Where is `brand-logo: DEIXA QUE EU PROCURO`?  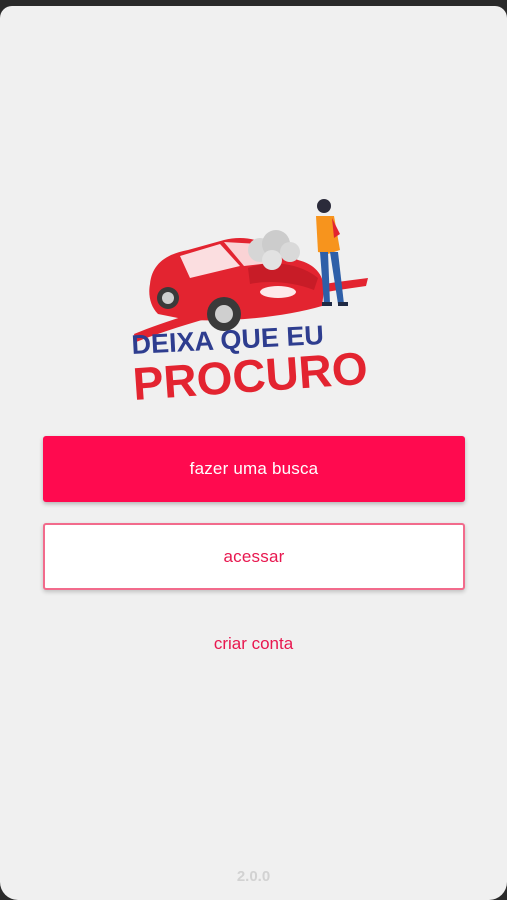
brand-logo: DEIXA QUE EU PROCURO is located at coordinates (250, 303).